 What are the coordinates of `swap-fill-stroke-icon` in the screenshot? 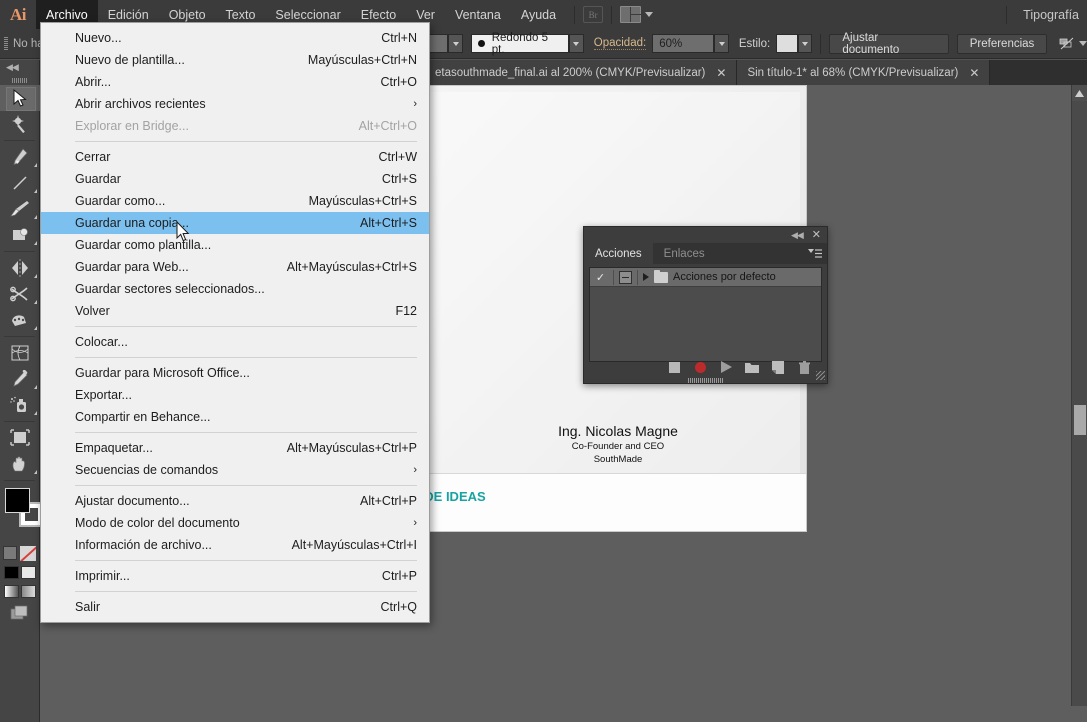 It's located at (10, 553).